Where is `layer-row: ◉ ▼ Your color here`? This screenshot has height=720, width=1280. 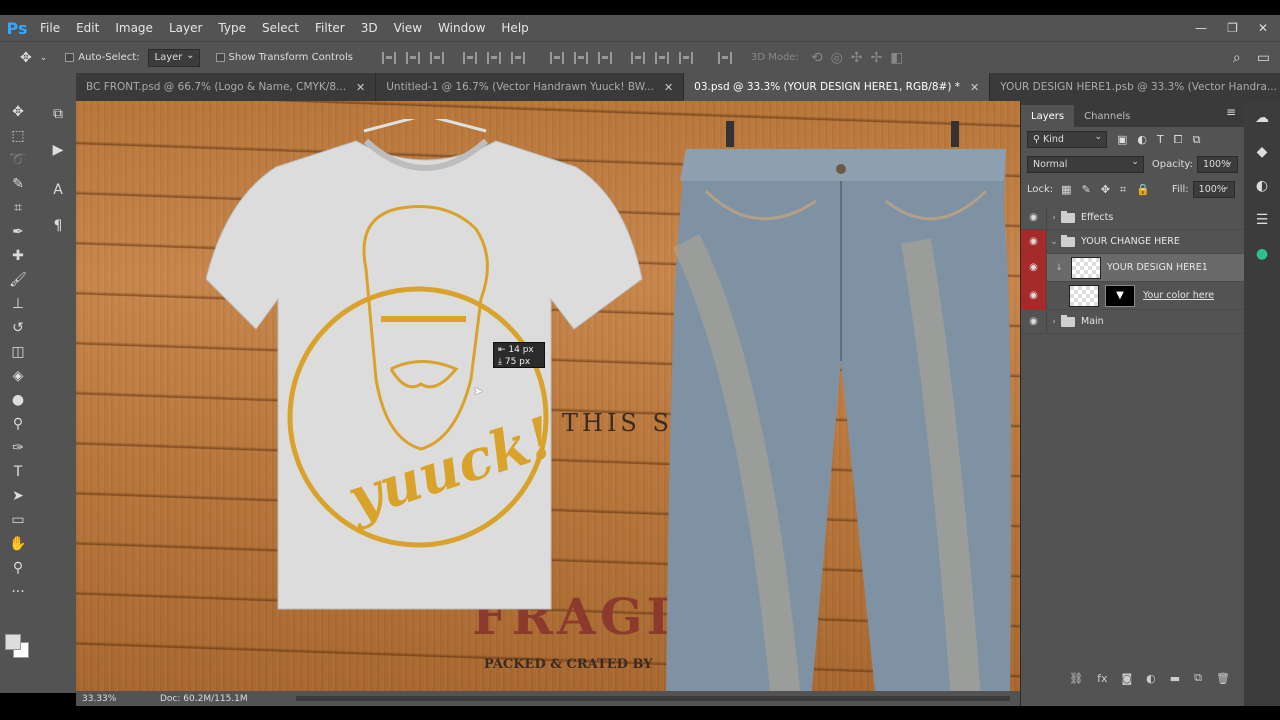
layer-row: ◉ ▼ Your color here is located at coordinates (1132, 295).